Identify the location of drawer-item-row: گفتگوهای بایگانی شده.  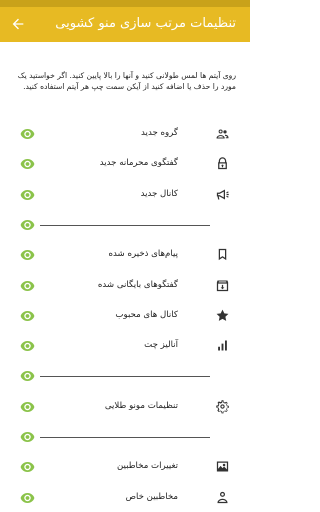
(125, 287).